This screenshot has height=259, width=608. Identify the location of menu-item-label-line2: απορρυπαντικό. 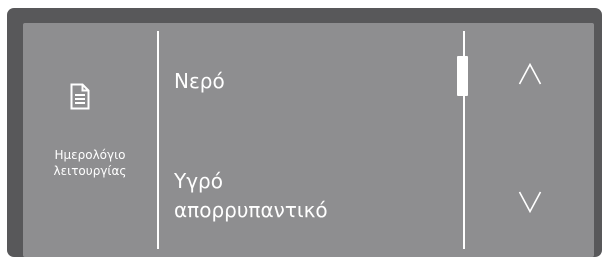
(251, 210).